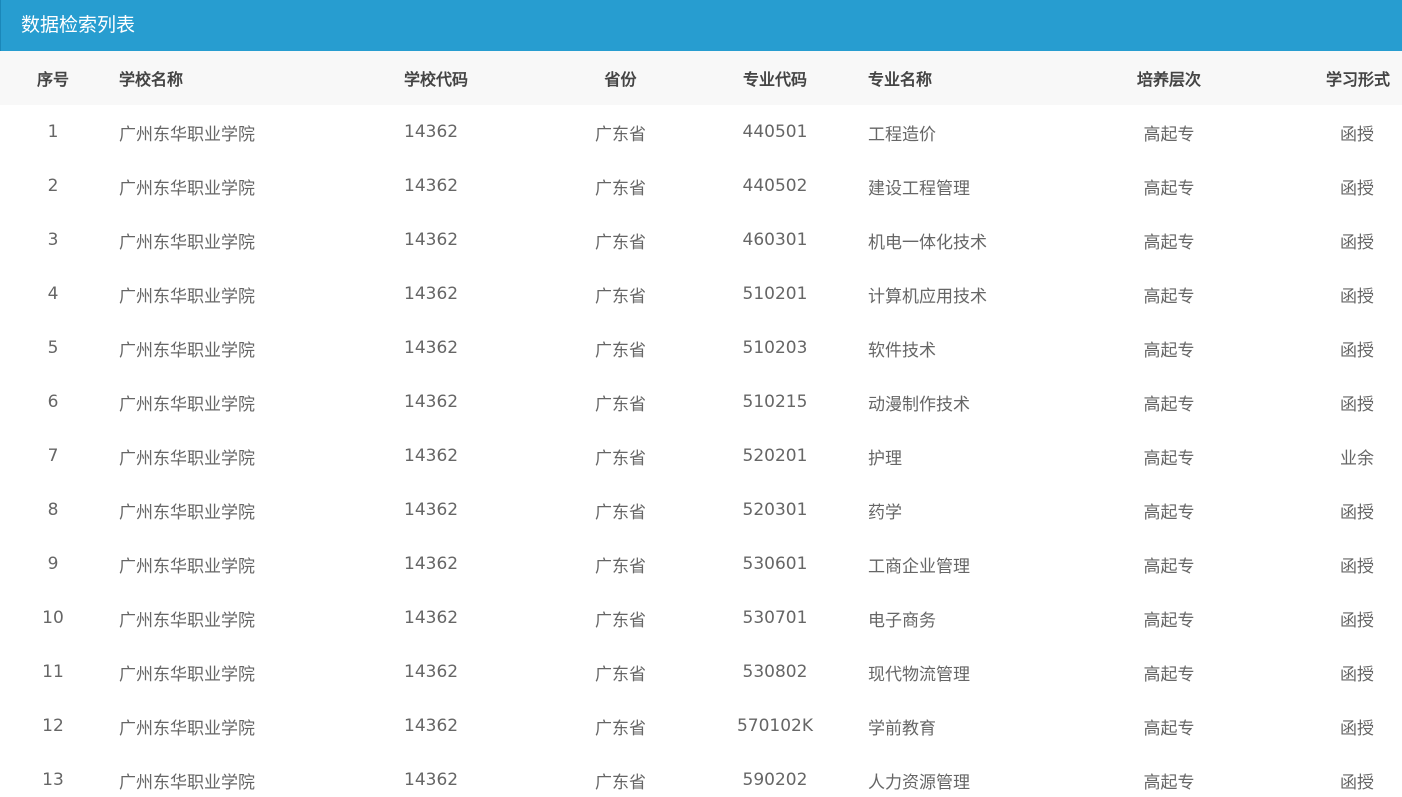 The image size is (1402, 797). I want to click on cell-no: 10, so click(53, 618).